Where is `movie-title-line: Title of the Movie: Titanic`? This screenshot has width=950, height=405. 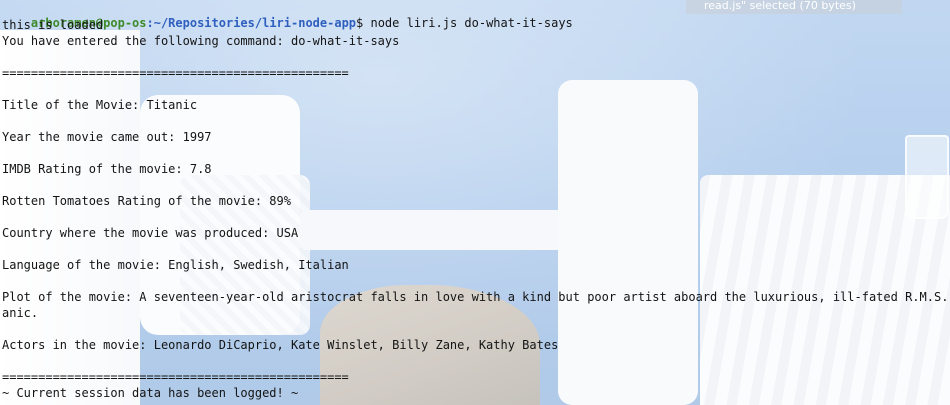
movie-title-line: Title of the Movie: Titanic is located at coordinates (100, 105).